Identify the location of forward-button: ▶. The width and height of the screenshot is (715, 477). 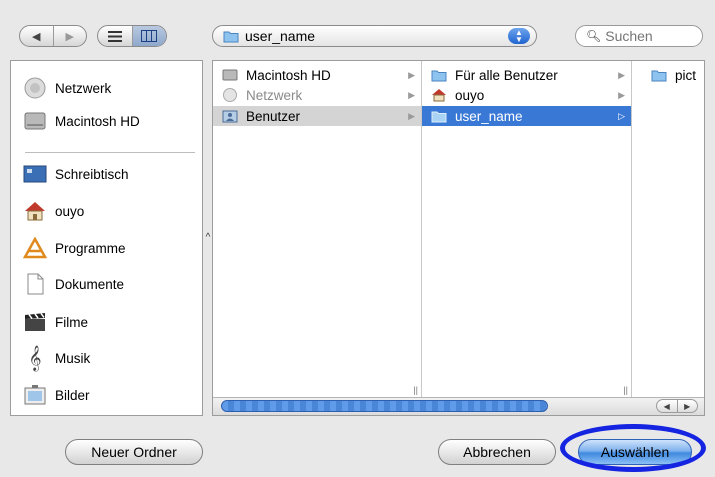
(69, 36).